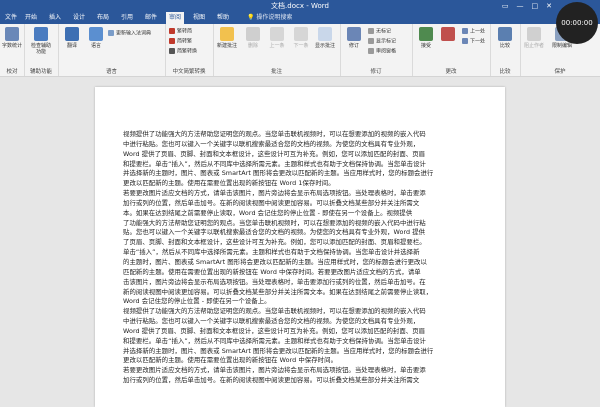 The image size is (600, 407). I want to click on document-line: Word 会记住您的停止位置 - 即使在另一个设备上。, so click(197, 301).